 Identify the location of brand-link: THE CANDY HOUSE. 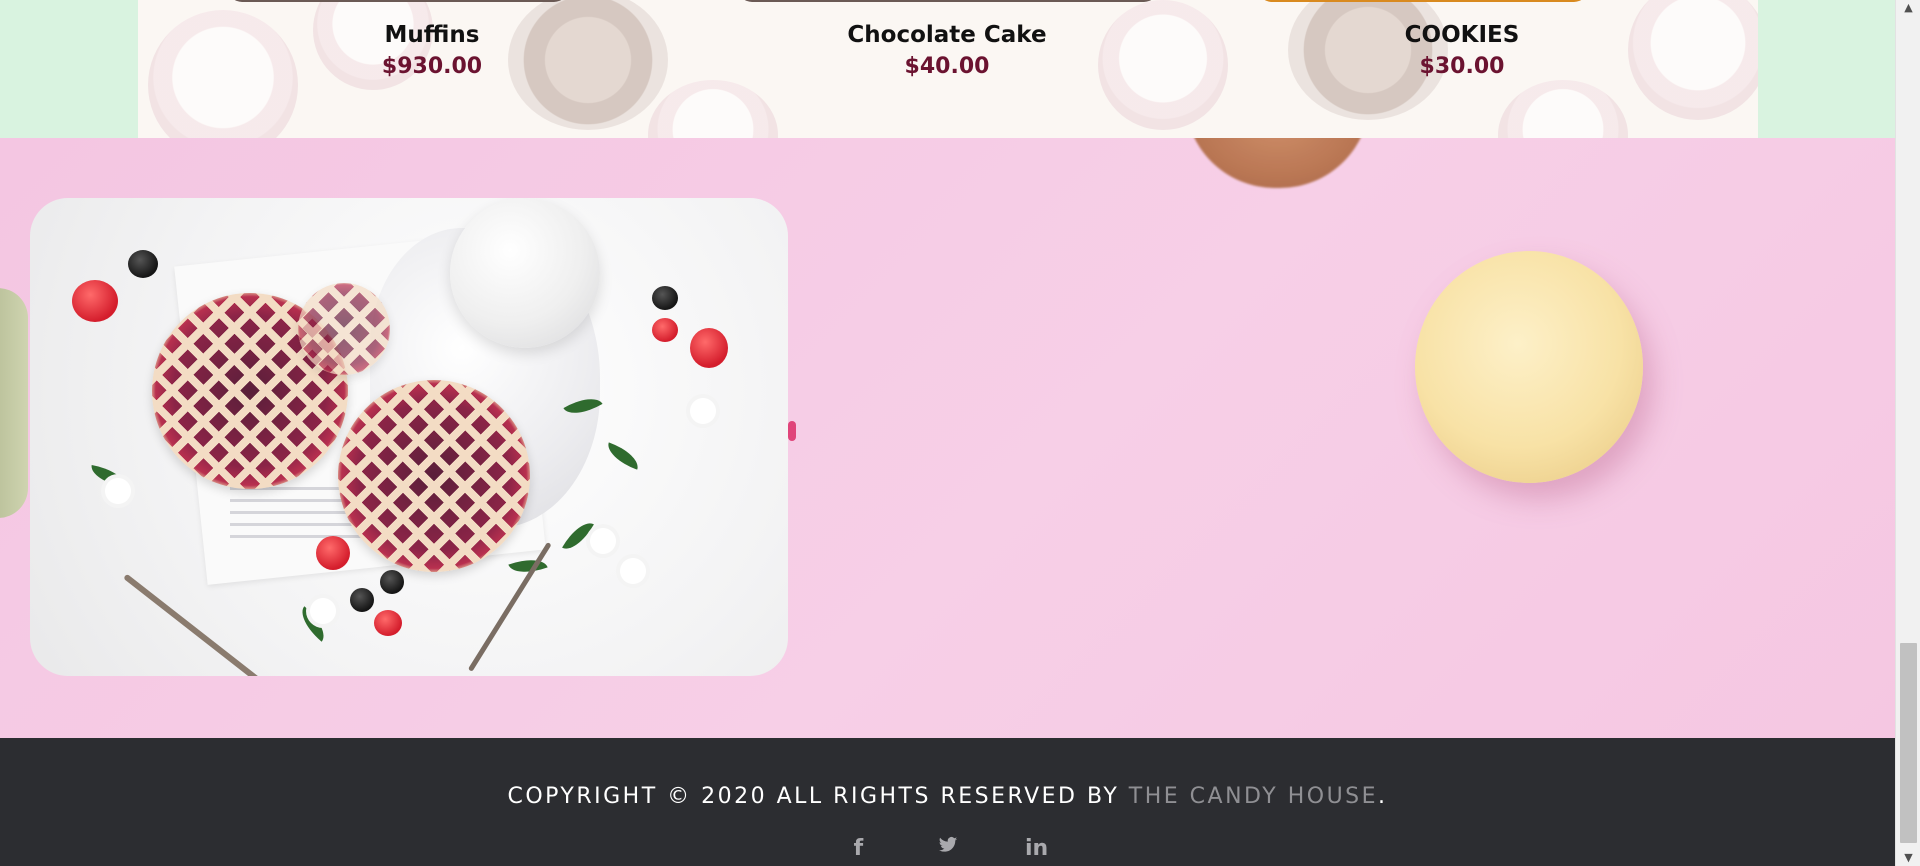
(1253, 796).